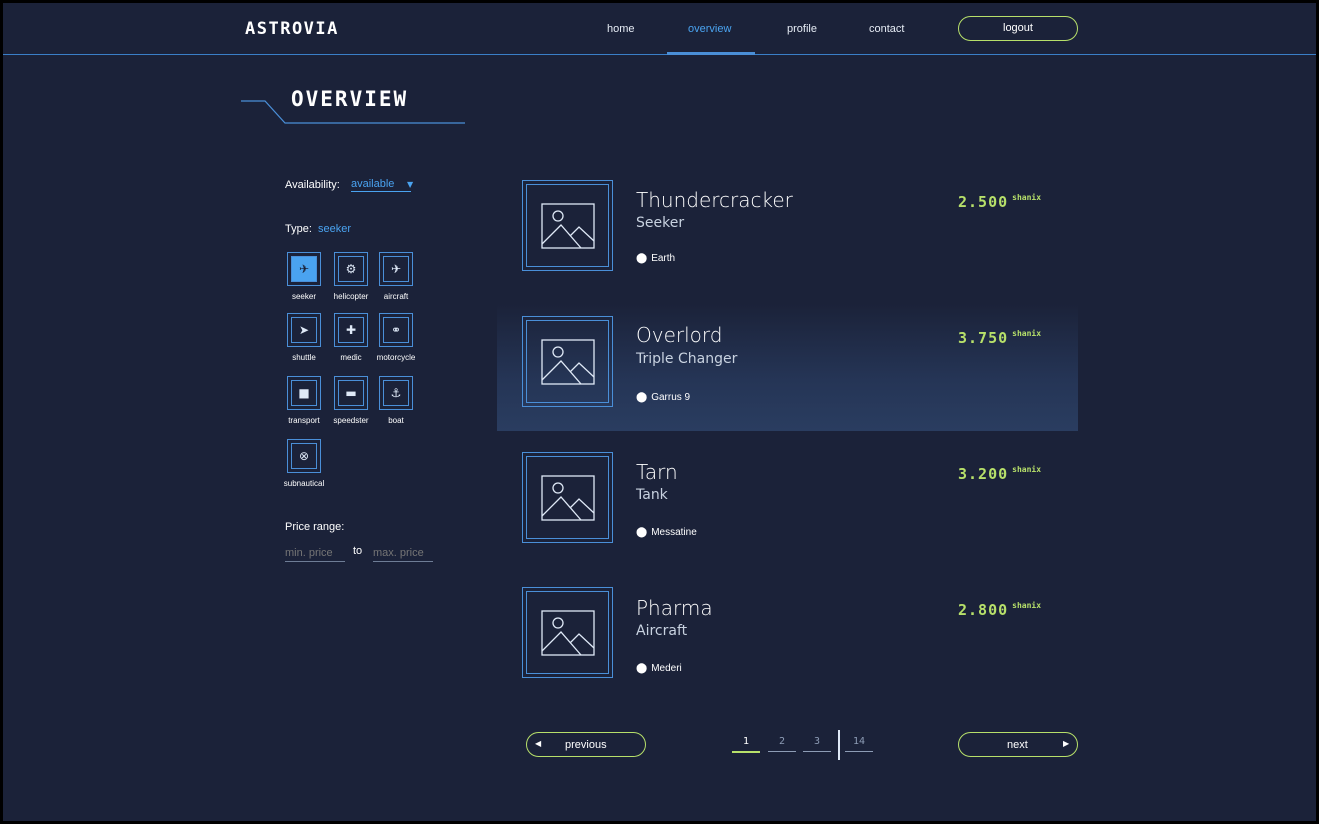 The height and width of the screenshot is (824, 1319). I want to click on chevron-right-icon: ▶, so click(1066, 743).